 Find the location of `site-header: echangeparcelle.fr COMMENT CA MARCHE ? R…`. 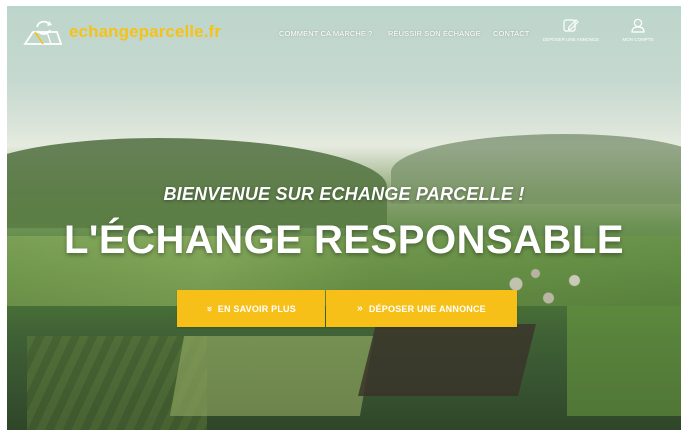

site-header: echangeparcelle.fr COMMENT CA MARCHE ? R… is located at coordinates (344, 32).